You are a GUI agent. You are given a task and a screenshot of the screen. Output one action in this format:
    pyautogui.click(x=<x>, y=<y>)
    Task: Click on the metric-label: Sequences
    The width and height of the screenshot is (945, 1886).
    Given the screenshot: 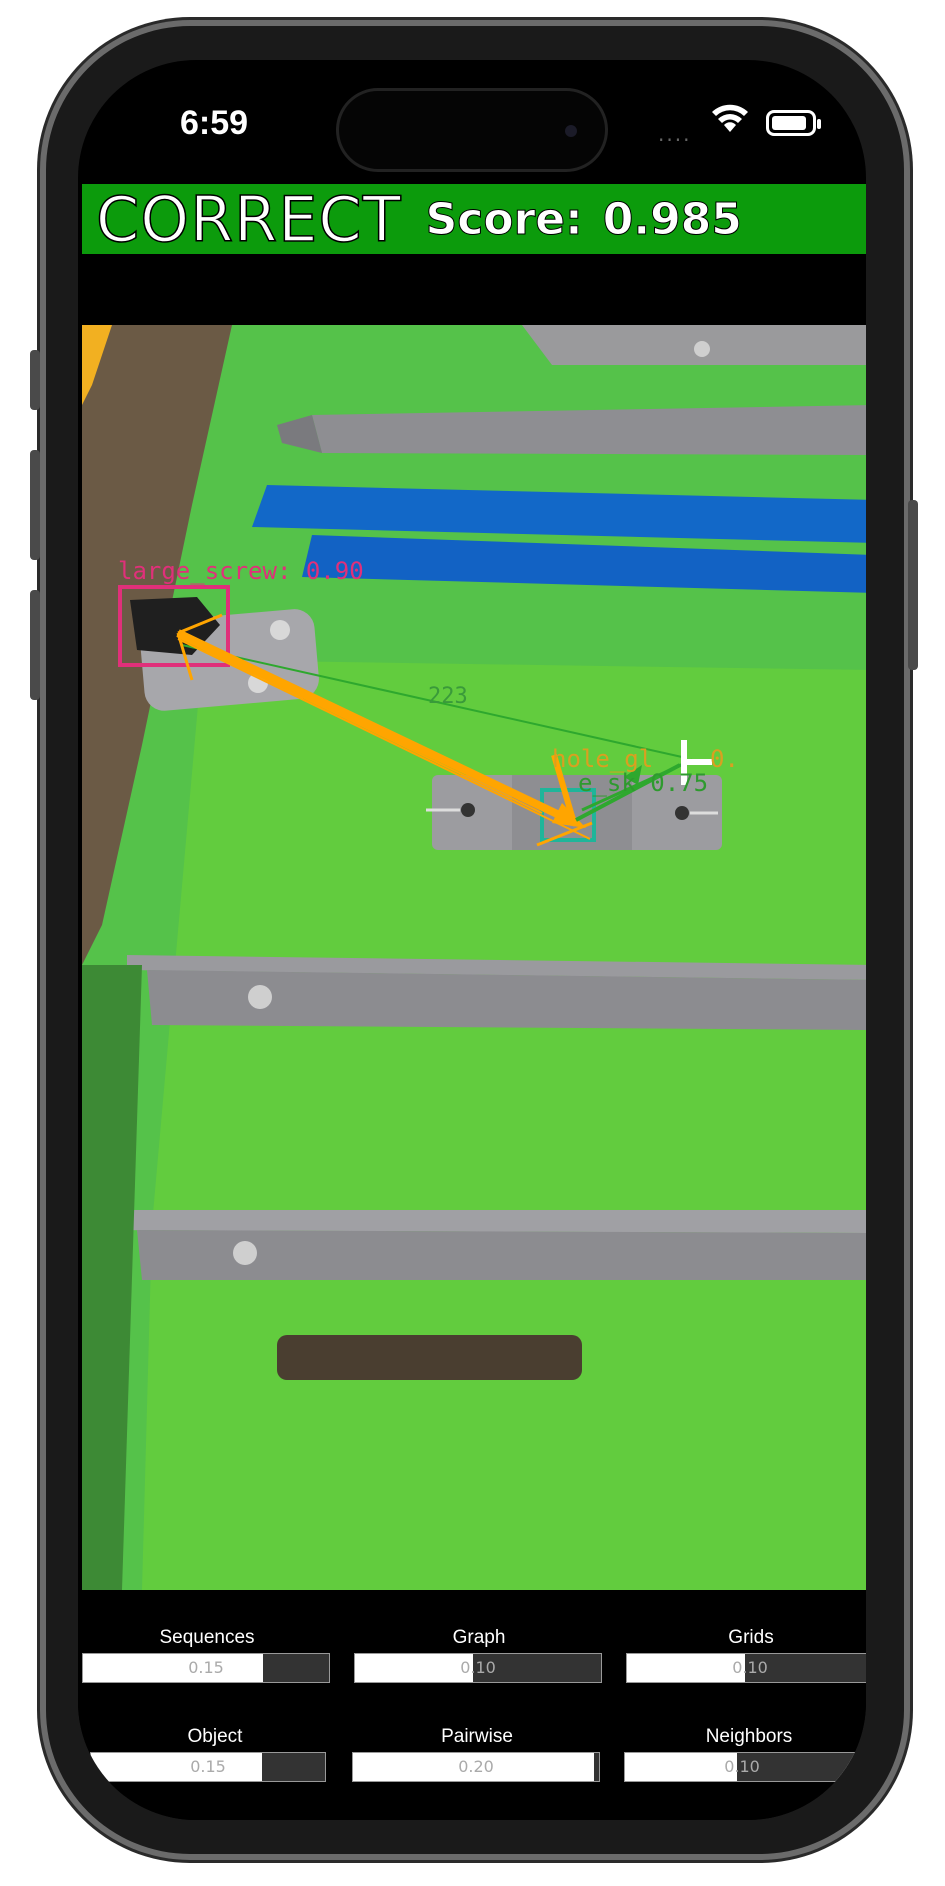 What is the action you would take?
    pyautogui.click(x=207, y=1637)
    